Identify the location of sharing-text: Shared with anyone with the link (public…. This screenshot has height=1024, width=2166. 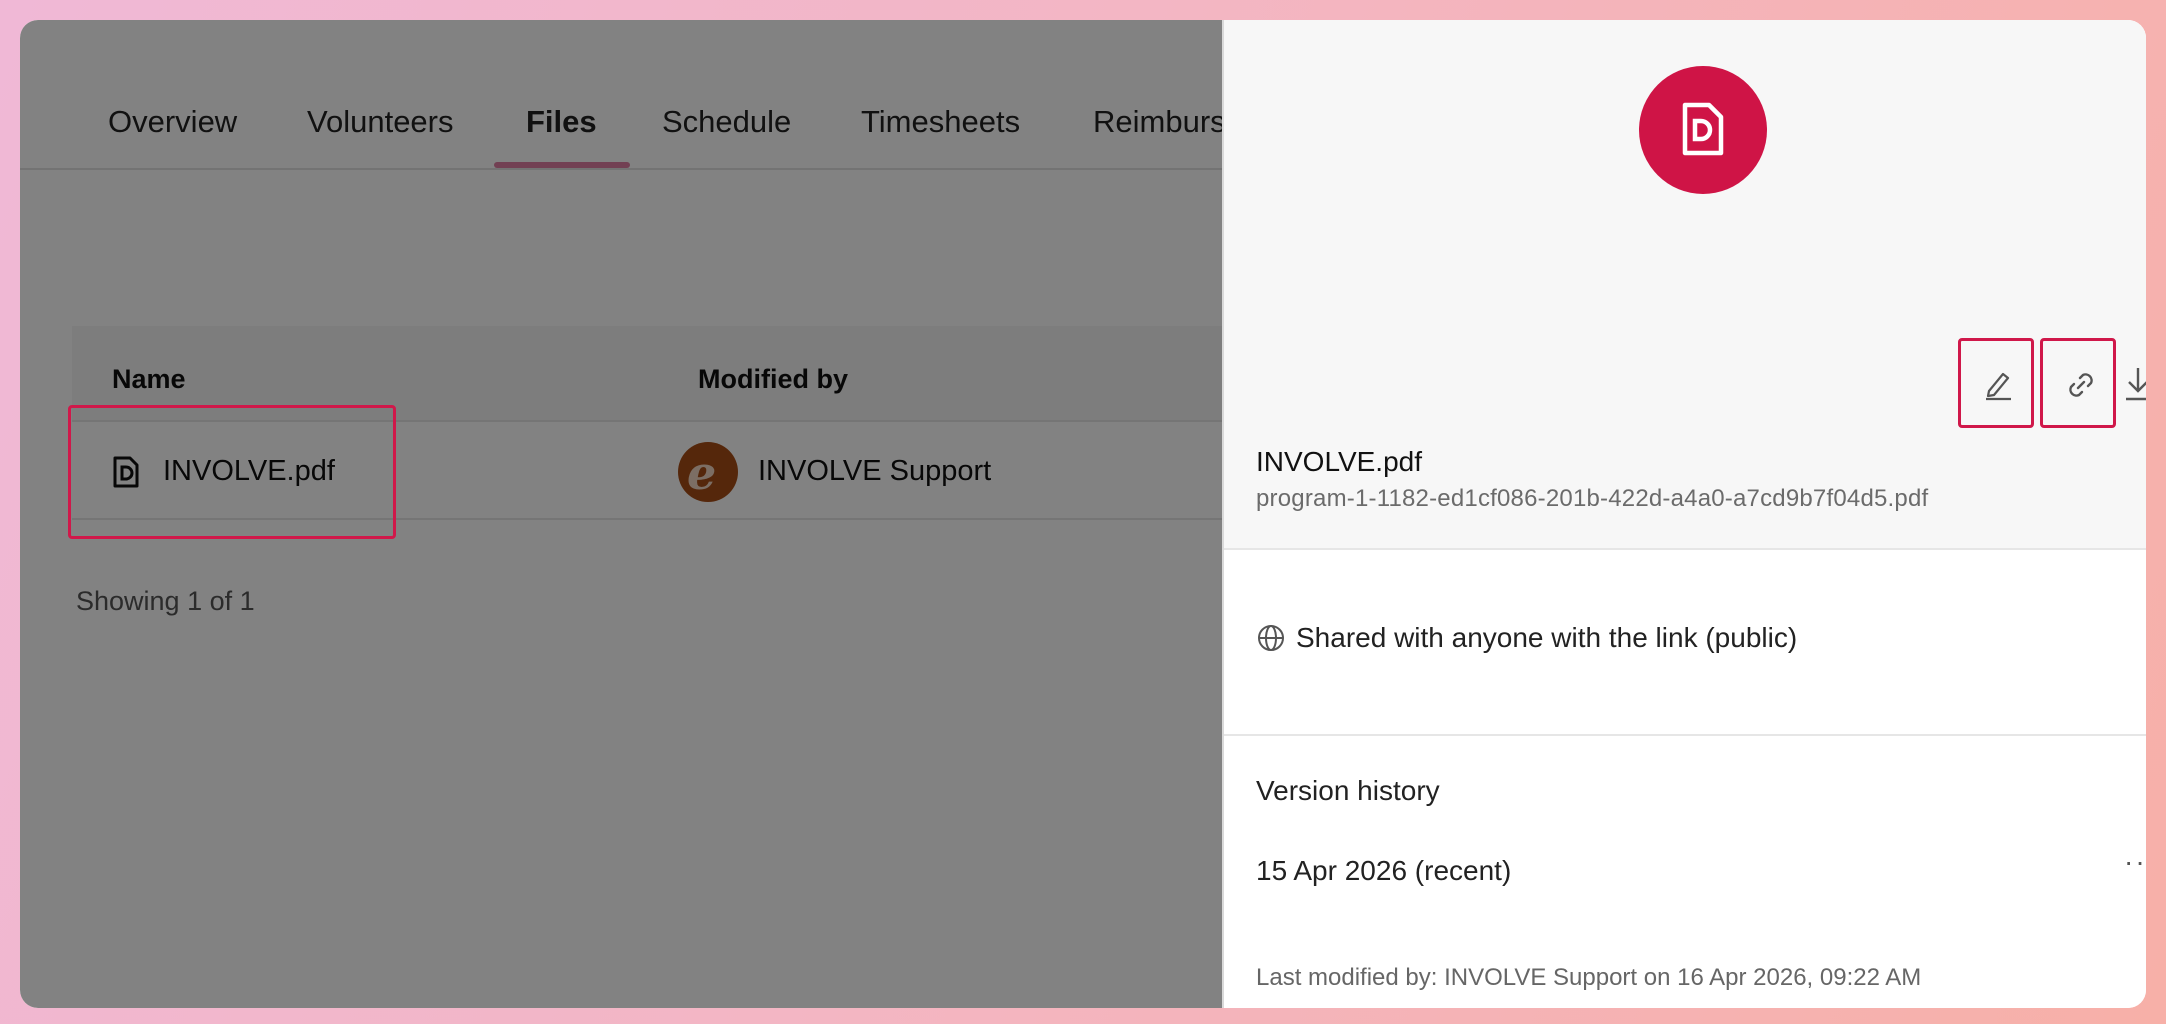
(1547, 637).